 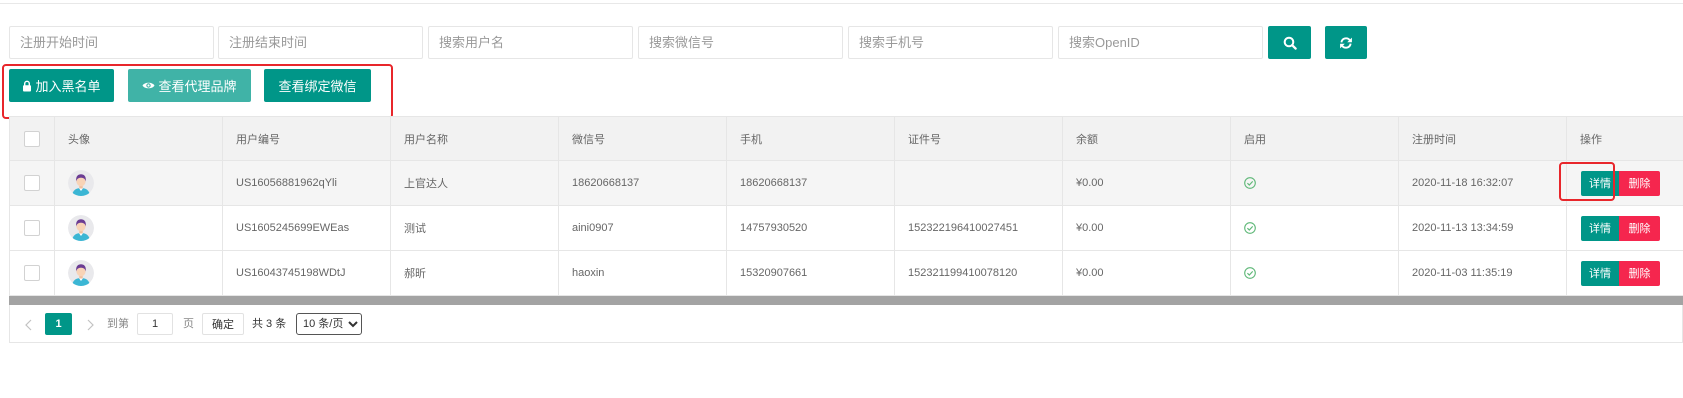 What do you see at coordinates (307, 139) in the screenshot?
I see `column-header-user-id: 用户编号` at bounding box center [307, 139].